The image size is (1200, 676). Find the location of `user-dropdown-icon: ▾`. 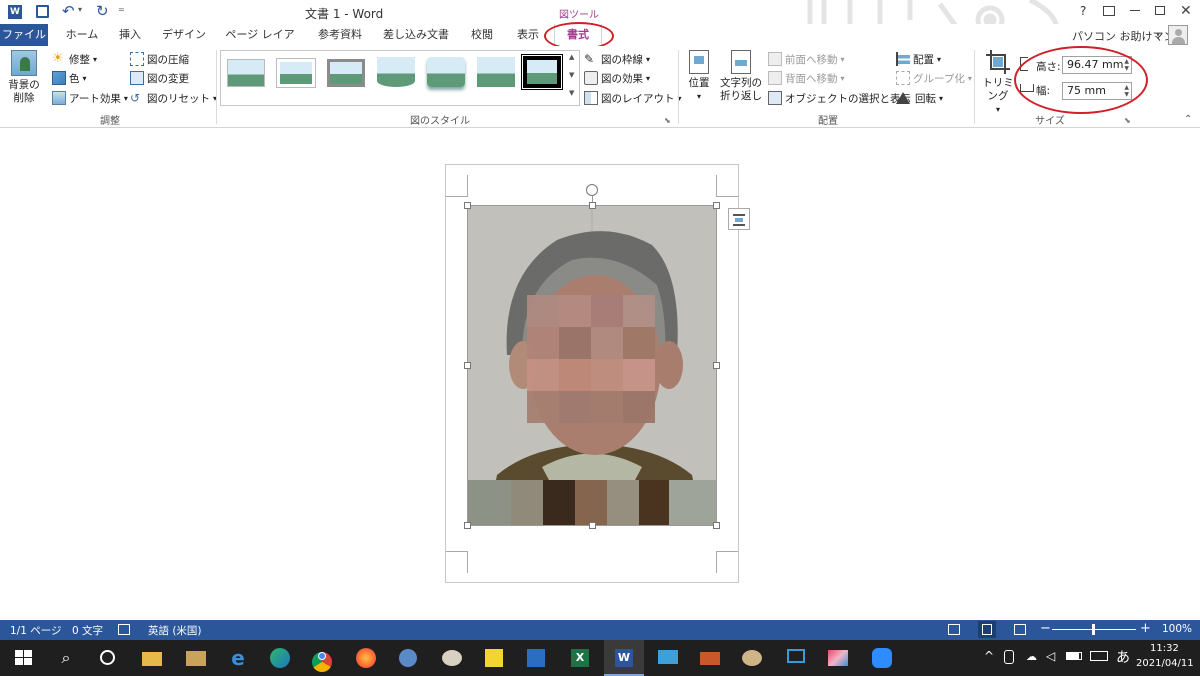

user-dropdown-icon: ▾ is located at coordinates (1158, 34).